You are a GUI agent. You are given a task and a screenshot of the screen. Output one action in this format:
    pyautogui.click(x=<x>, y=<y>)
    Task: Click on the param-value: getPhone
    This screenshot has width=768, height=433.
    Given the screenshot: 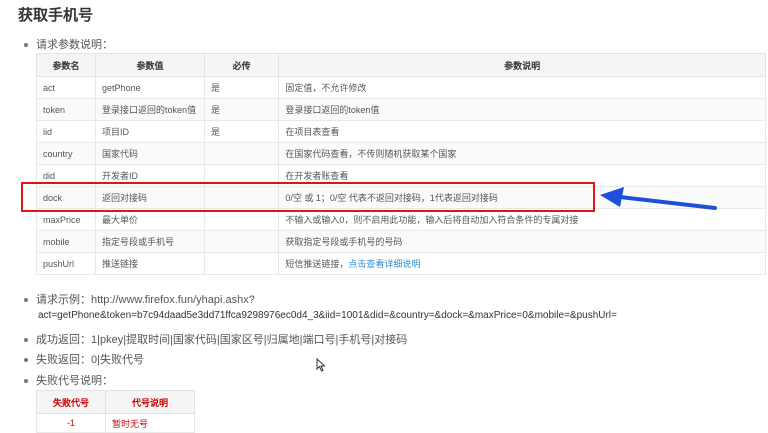 What is the action you would take?
    pyautogui.click(x=150, y=87)
    